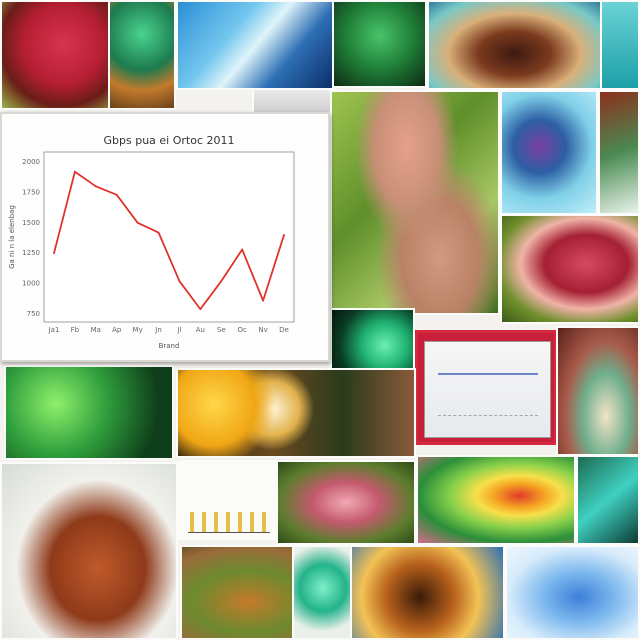 The image size is (640, 640). I want to click on small-chart-baseline, so click(229, 532).